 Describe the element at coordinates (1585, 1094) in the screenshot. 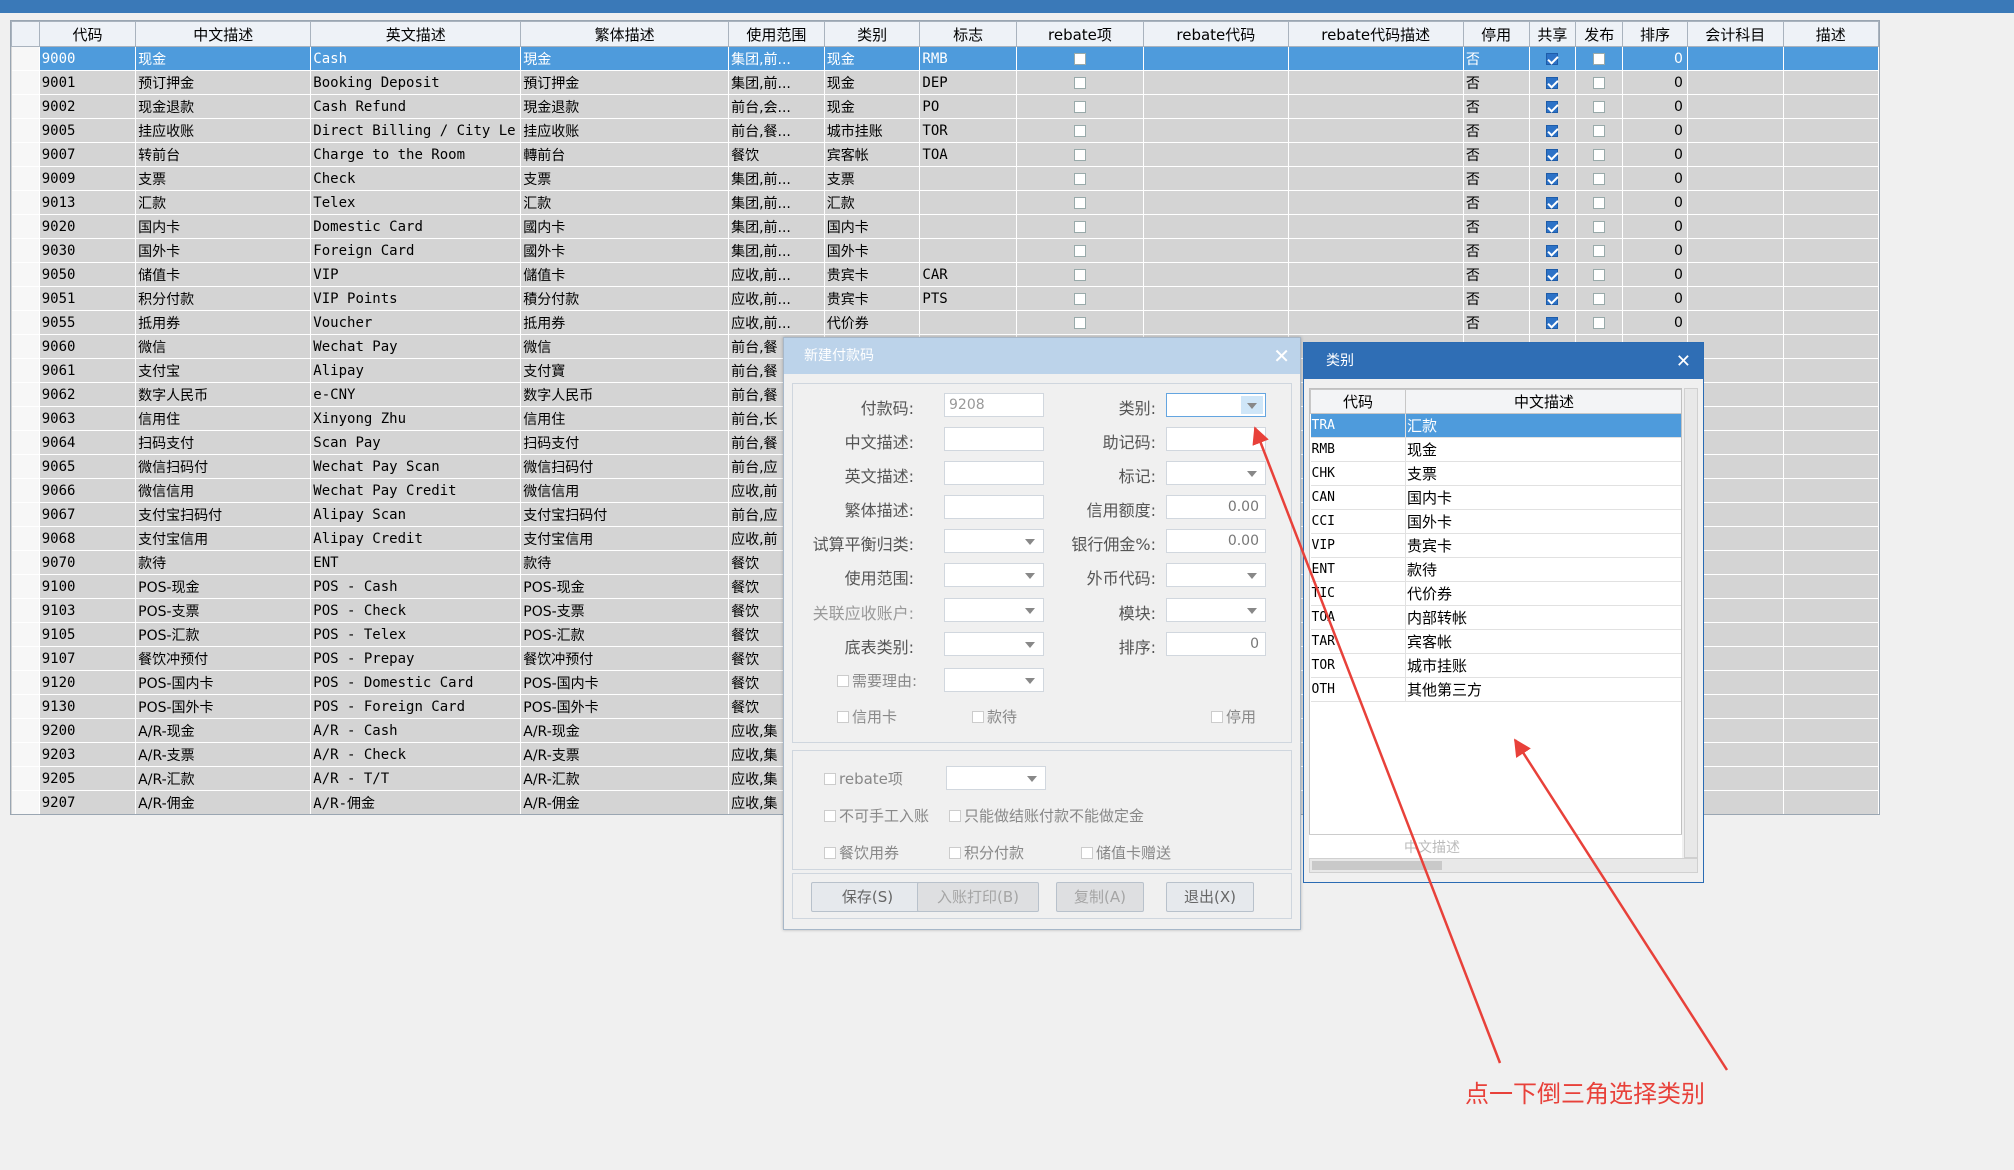

I see `annotation-text: 点一下倒三角选择类别` at that location.